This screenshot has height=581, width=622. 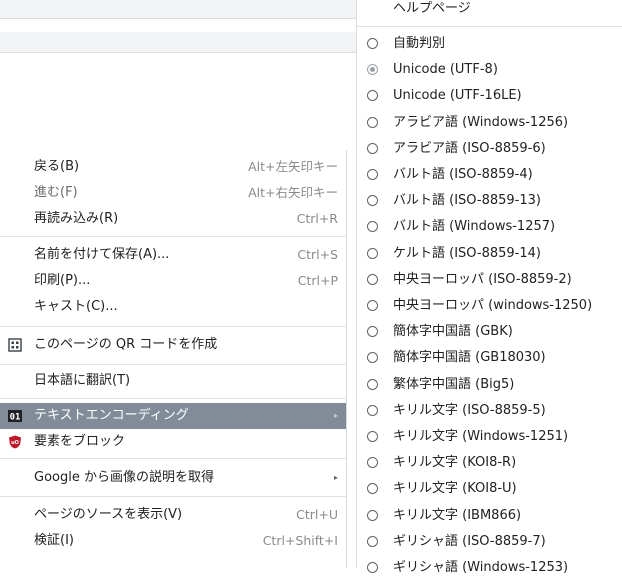 I want to click on encoding-option-label: キリル文字 (KOI8-R), so click(x=455, y=463).